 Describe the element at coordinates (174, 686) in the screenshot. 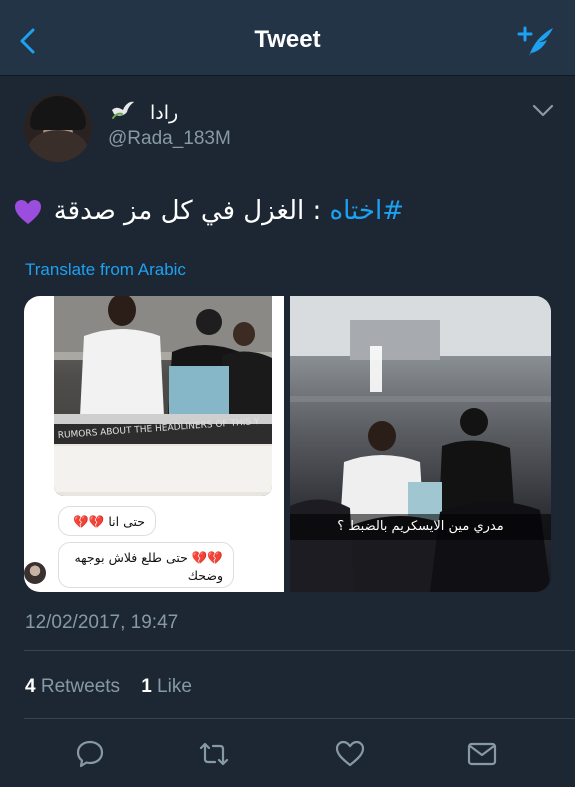

I see `likes-label: Like` at that location.